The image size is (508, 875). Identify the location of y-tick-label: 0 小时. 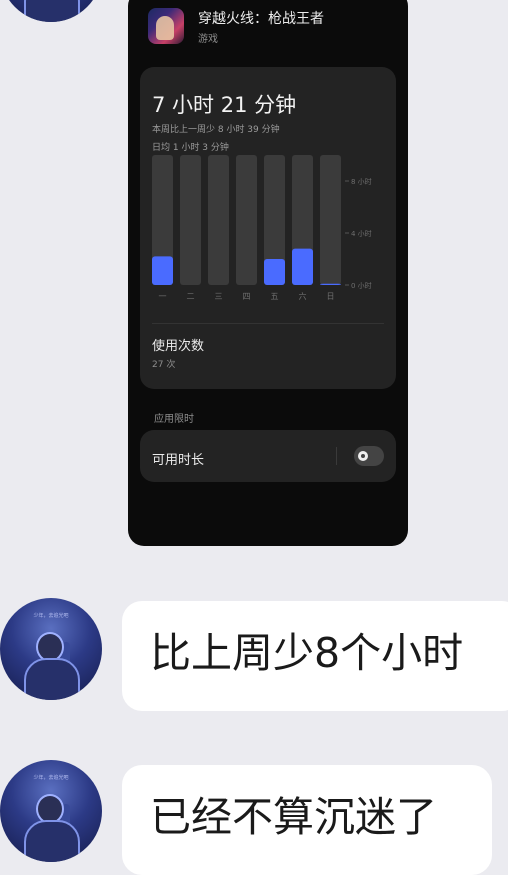
(361, 285).